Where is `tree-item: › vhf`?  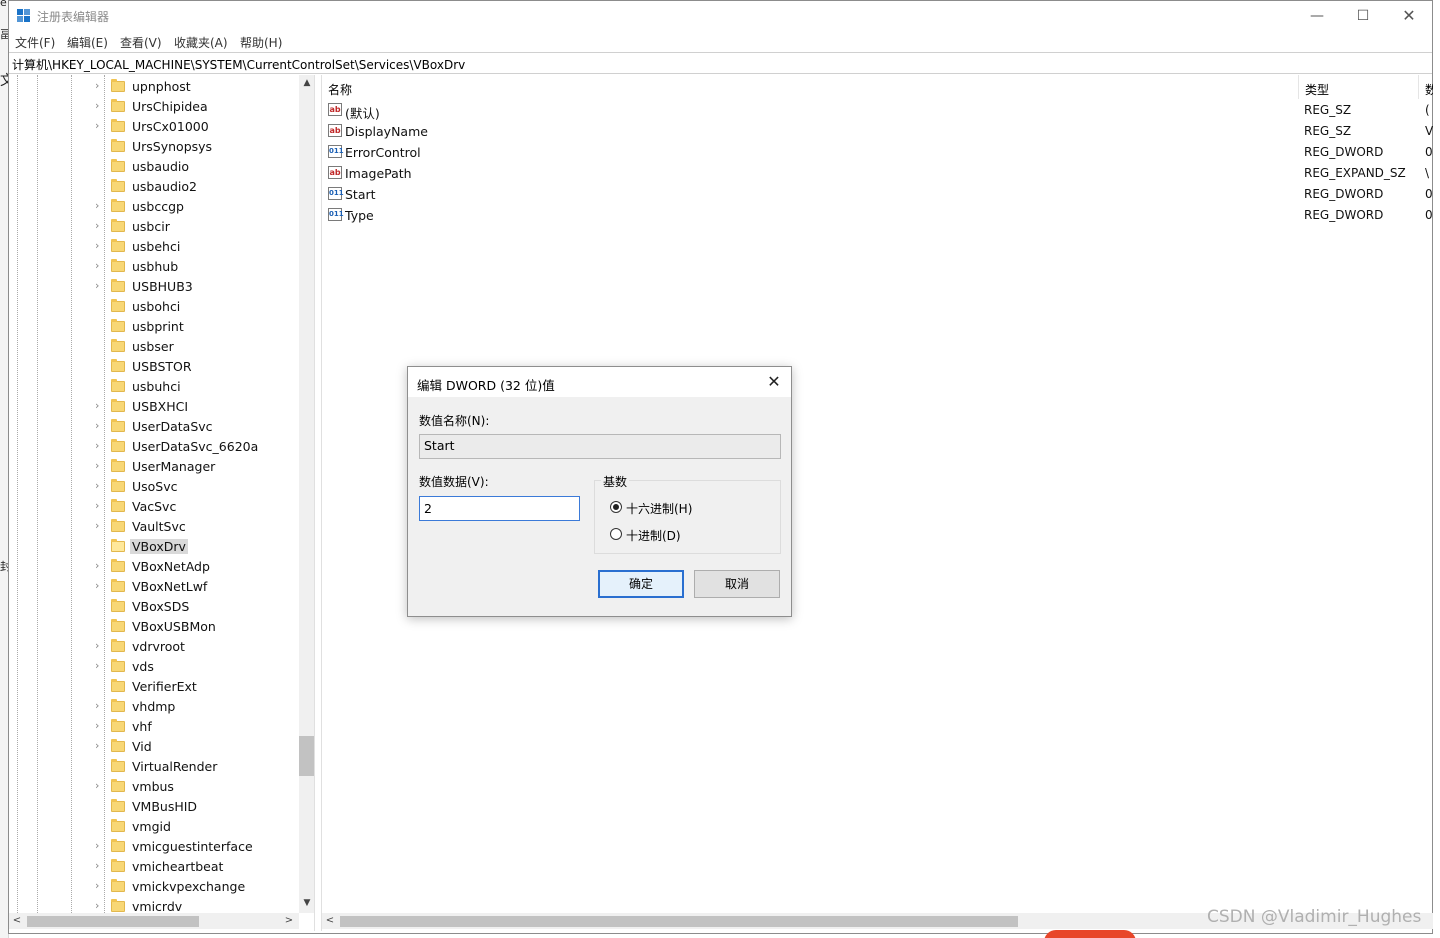
tree-item: › vhf is located at coordinates (154, 727).